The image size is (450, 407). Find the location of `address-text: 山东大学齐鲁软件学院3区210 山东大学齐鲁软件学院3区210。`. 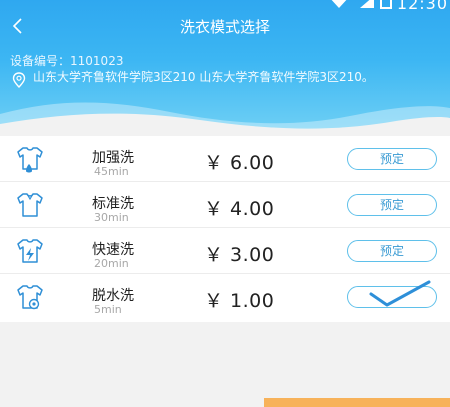

address-text: 山东大学齐鲁软件学院3区210 山东大学齐鲁软件学院3区210。 is located at coordinates (203, 77).